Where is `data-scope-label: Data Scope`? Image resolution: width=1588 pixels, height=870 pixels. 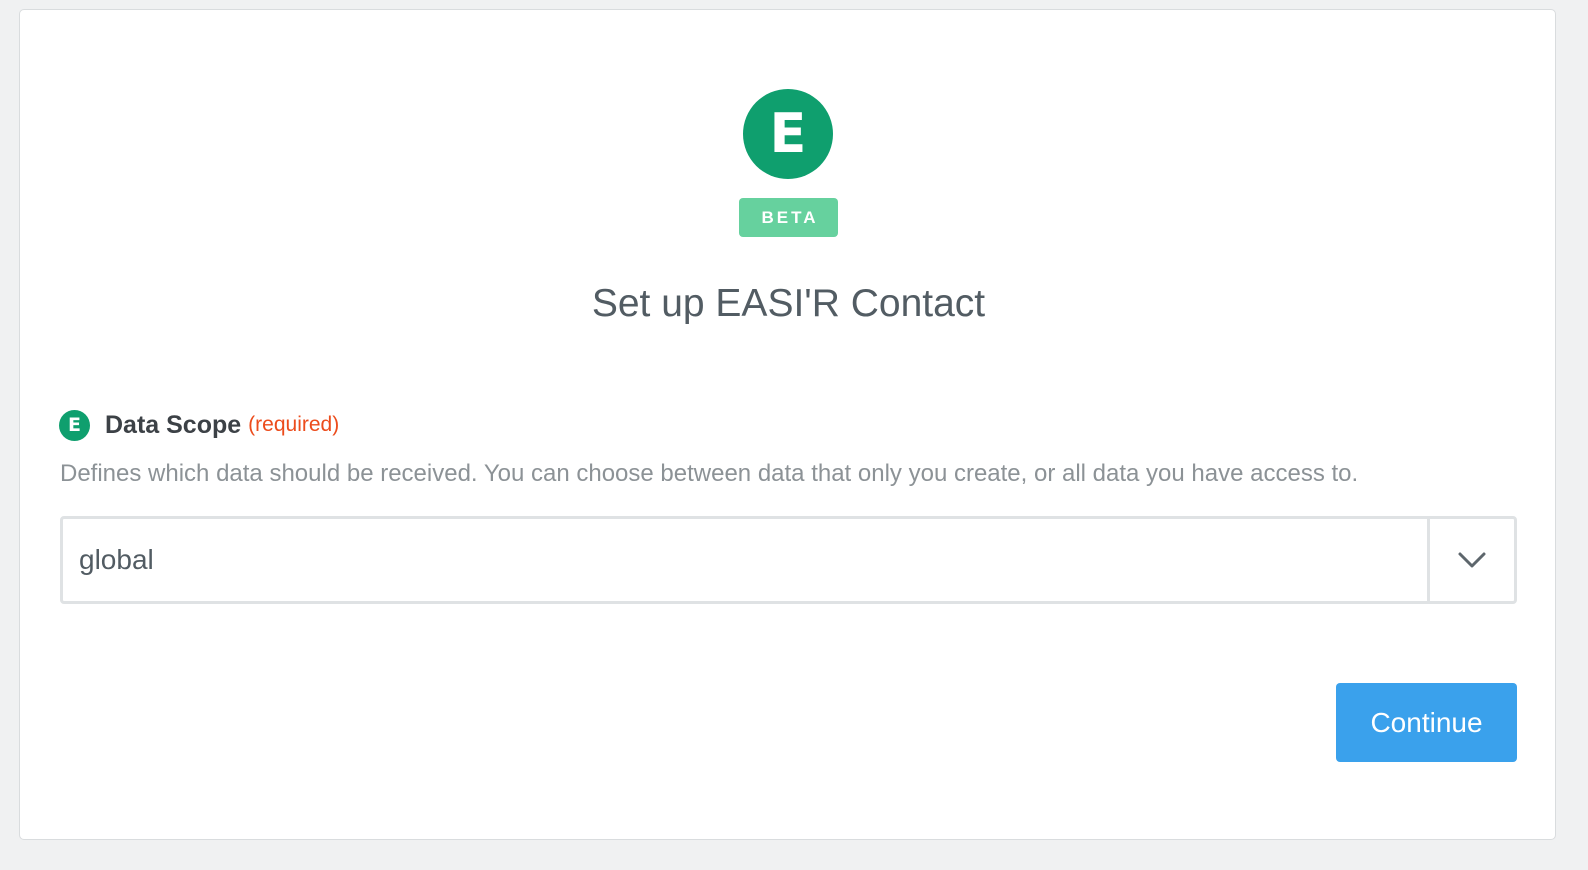
data-scope-label: Data Scope is located at coordinates (173, 424).